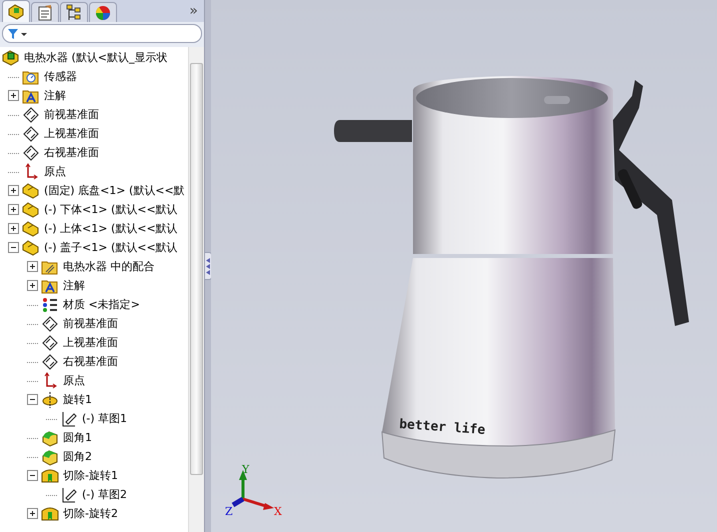 This screenshot has width=717, height=532. Describe the element at coordinates (77, 456) in the screenshot. I see `tree-item: 圆角2` at that location.